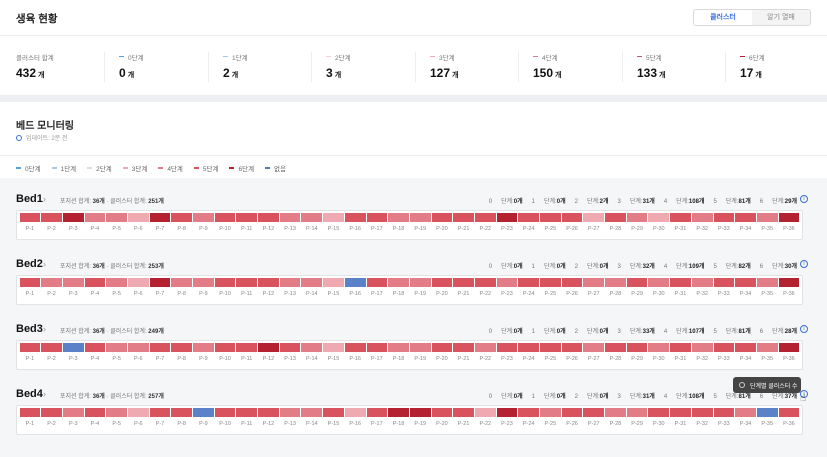  What do you see at coordinates (594, 225) in the screenshot?
I see `pod-cell: P-27` at bounding box center [594, 225].